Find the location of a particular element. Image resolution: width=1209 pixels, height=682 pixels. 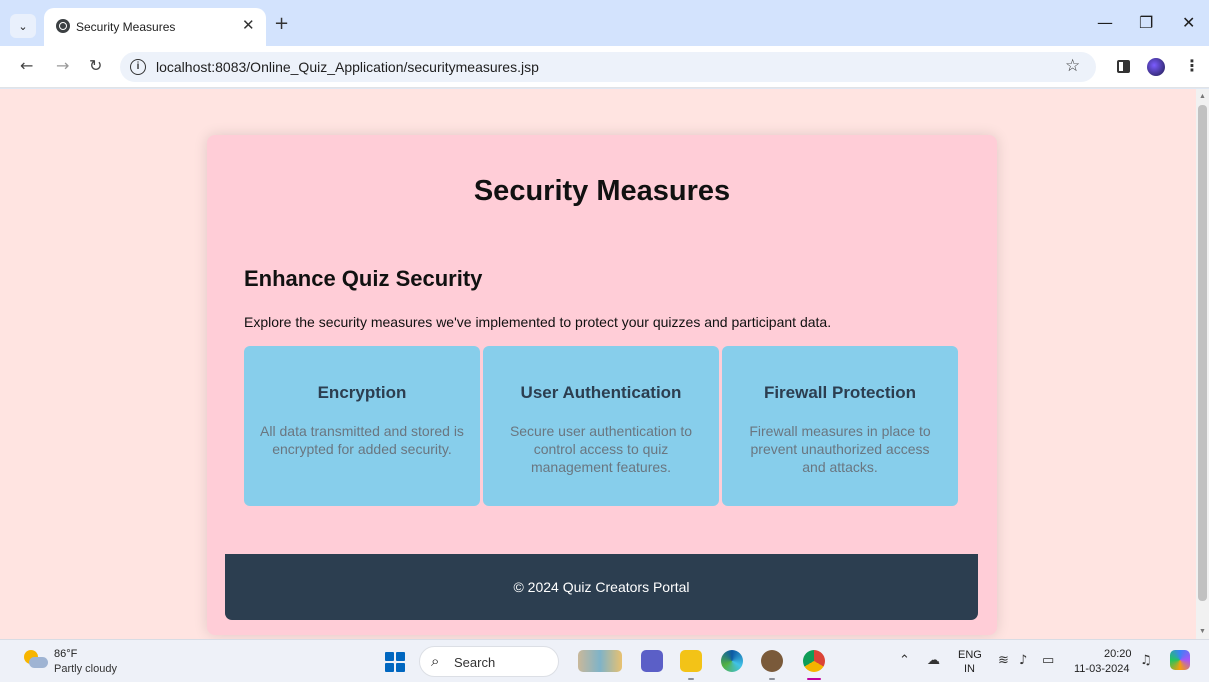

close-icon: ✕ is located at coordinates (248, 25).